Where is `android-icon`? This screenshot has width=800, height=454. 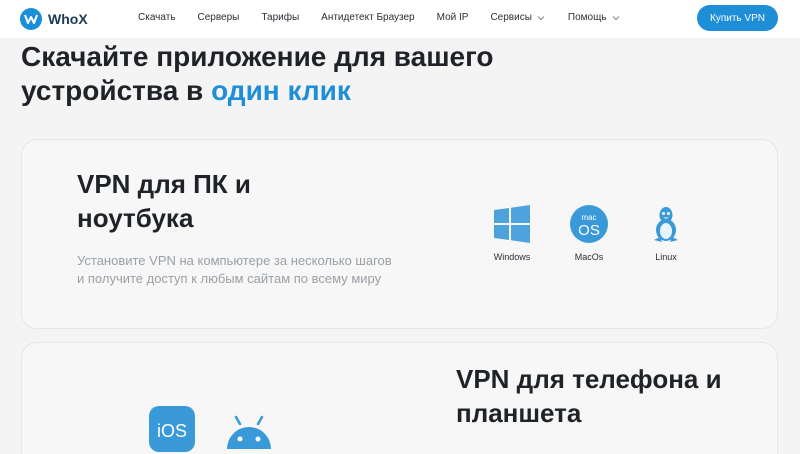 android-icon is located at coordinates (249, 432).